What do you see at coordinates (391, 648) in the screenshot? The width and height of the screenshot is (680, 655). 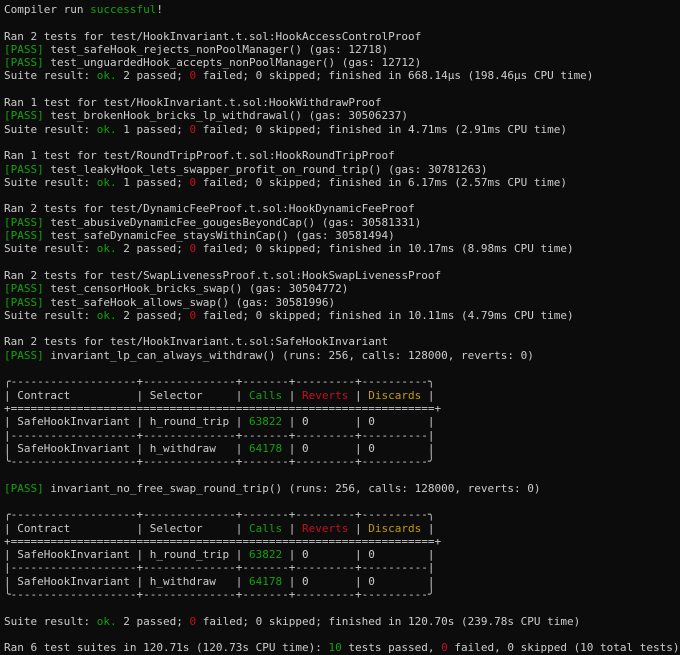 I see `terminal-text: tests passed,` at bounding box center [391, 648].